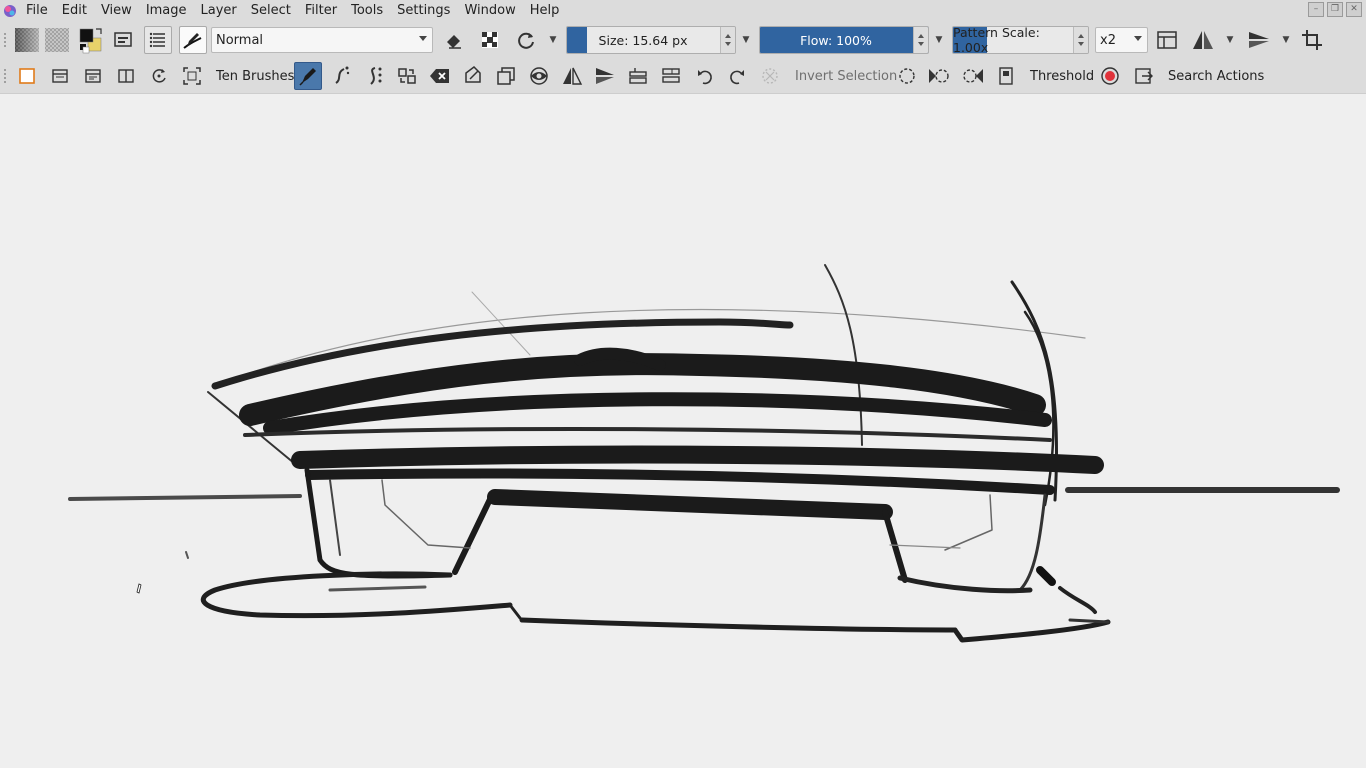  I want to click on fit-canvas-icon, so click(192, 76).